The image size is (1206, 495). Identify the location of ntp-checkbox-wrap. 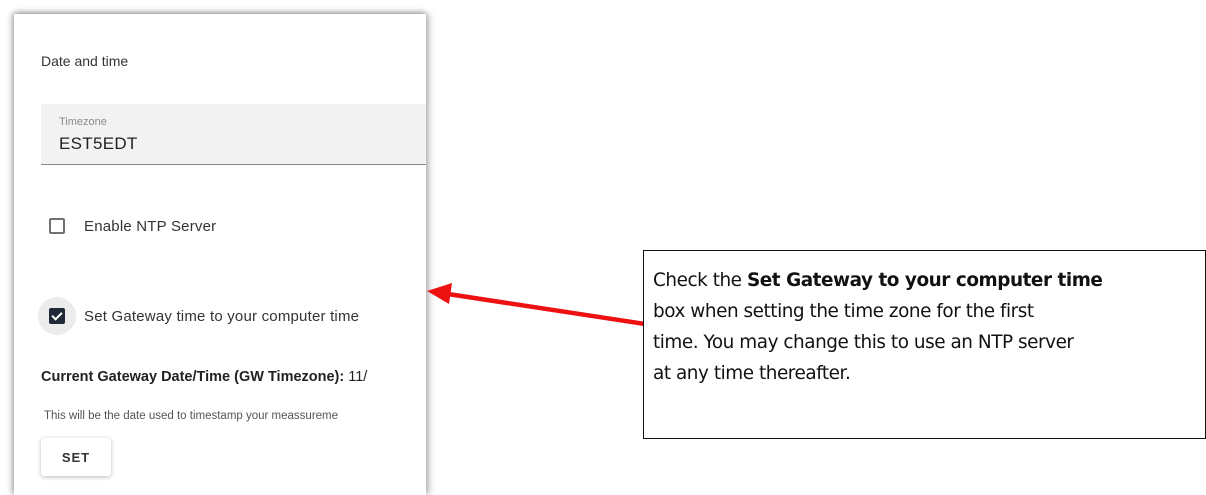
(57, 226).